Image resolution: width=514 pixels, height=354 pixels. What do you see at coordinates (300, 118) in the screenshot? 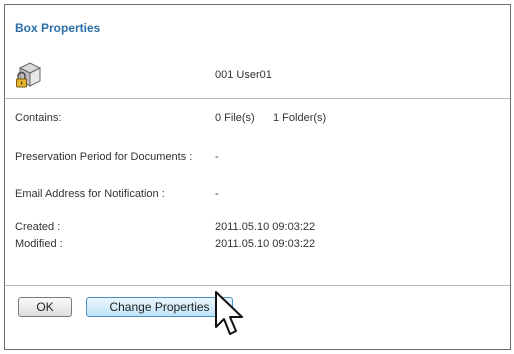
I see `contains-folders: 1 Folder(s)` at bounding box center [300, 118].